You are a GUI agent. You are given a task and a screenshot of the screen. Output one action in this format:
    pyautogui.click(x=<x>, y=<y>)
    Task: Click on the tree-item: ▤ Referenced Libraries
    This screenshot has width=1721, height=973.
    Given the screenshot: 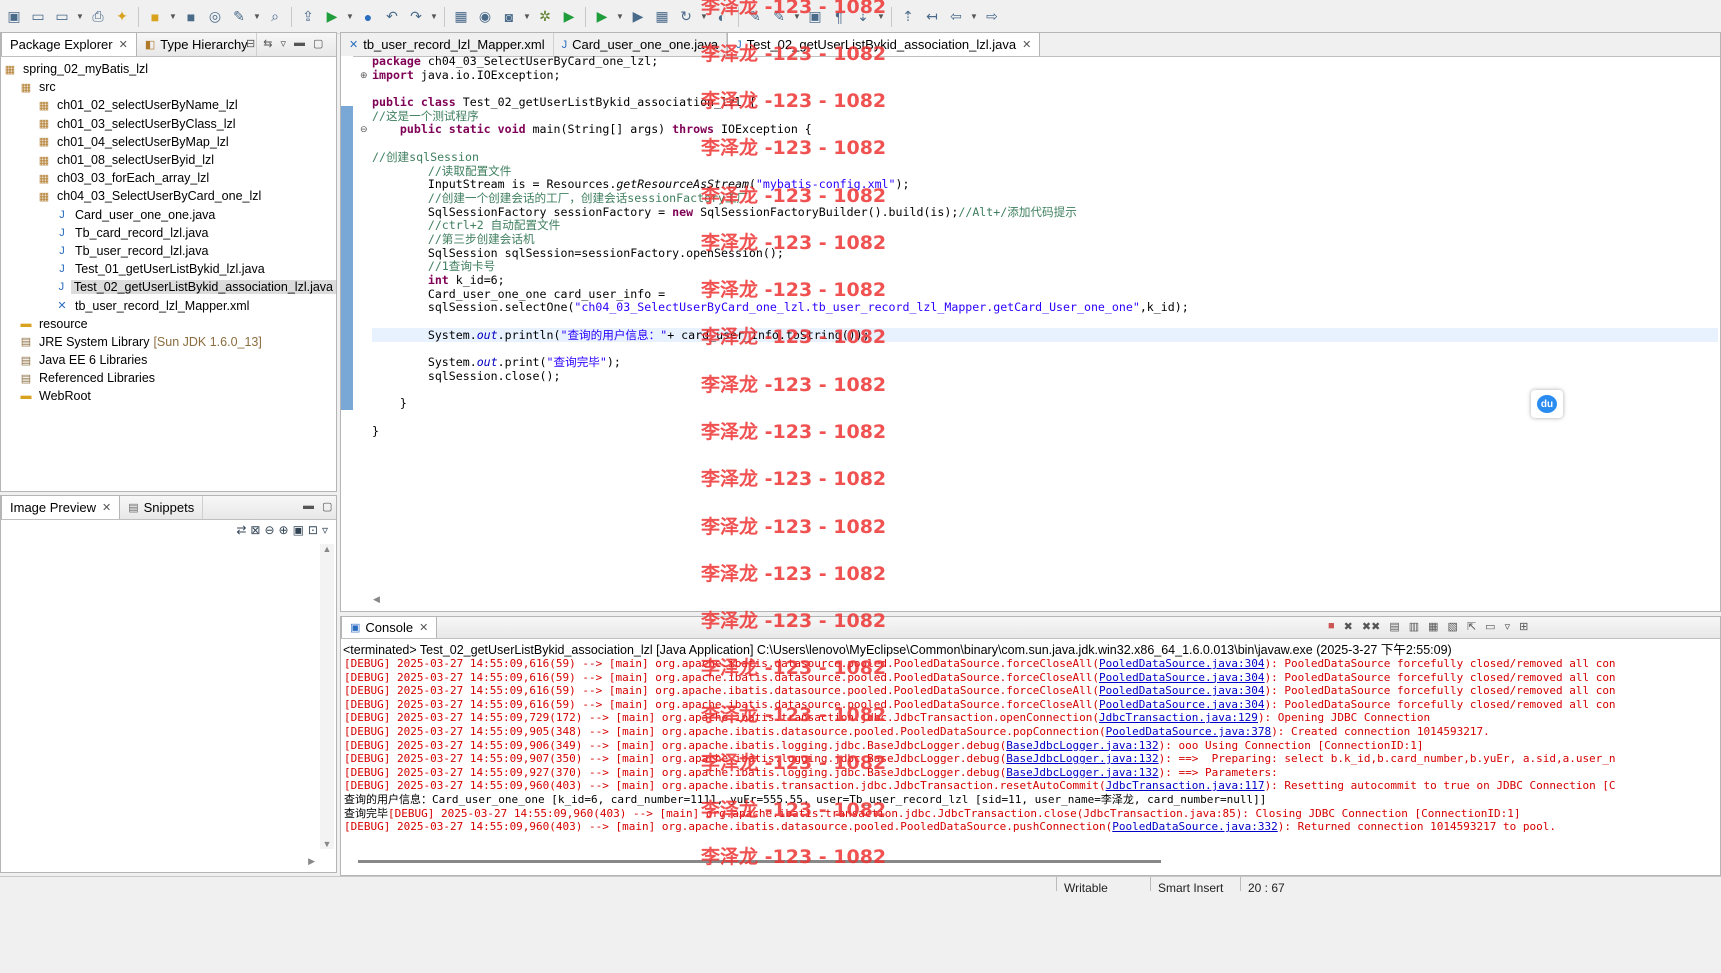 What is the action you would take?
    pyautogui.click(x=168, y=378)
    